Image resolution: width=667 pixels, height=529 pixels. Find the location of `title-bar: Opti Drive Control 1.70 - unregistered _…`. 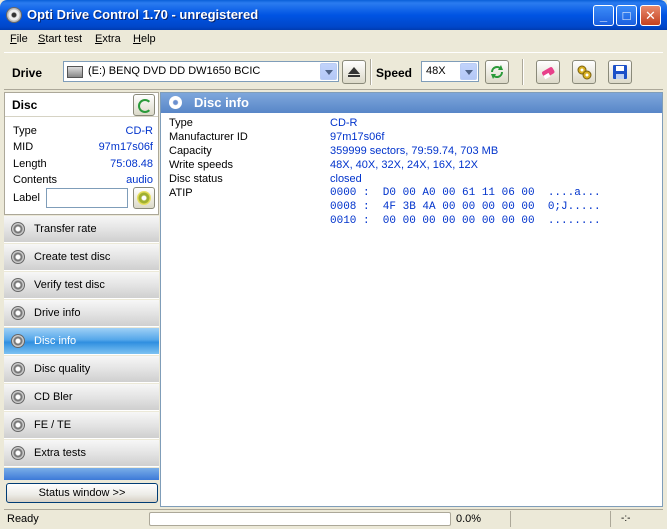

title-bar: Opti Drive Control 1.70 - unregistered _… is located at coordinates (333, 15).